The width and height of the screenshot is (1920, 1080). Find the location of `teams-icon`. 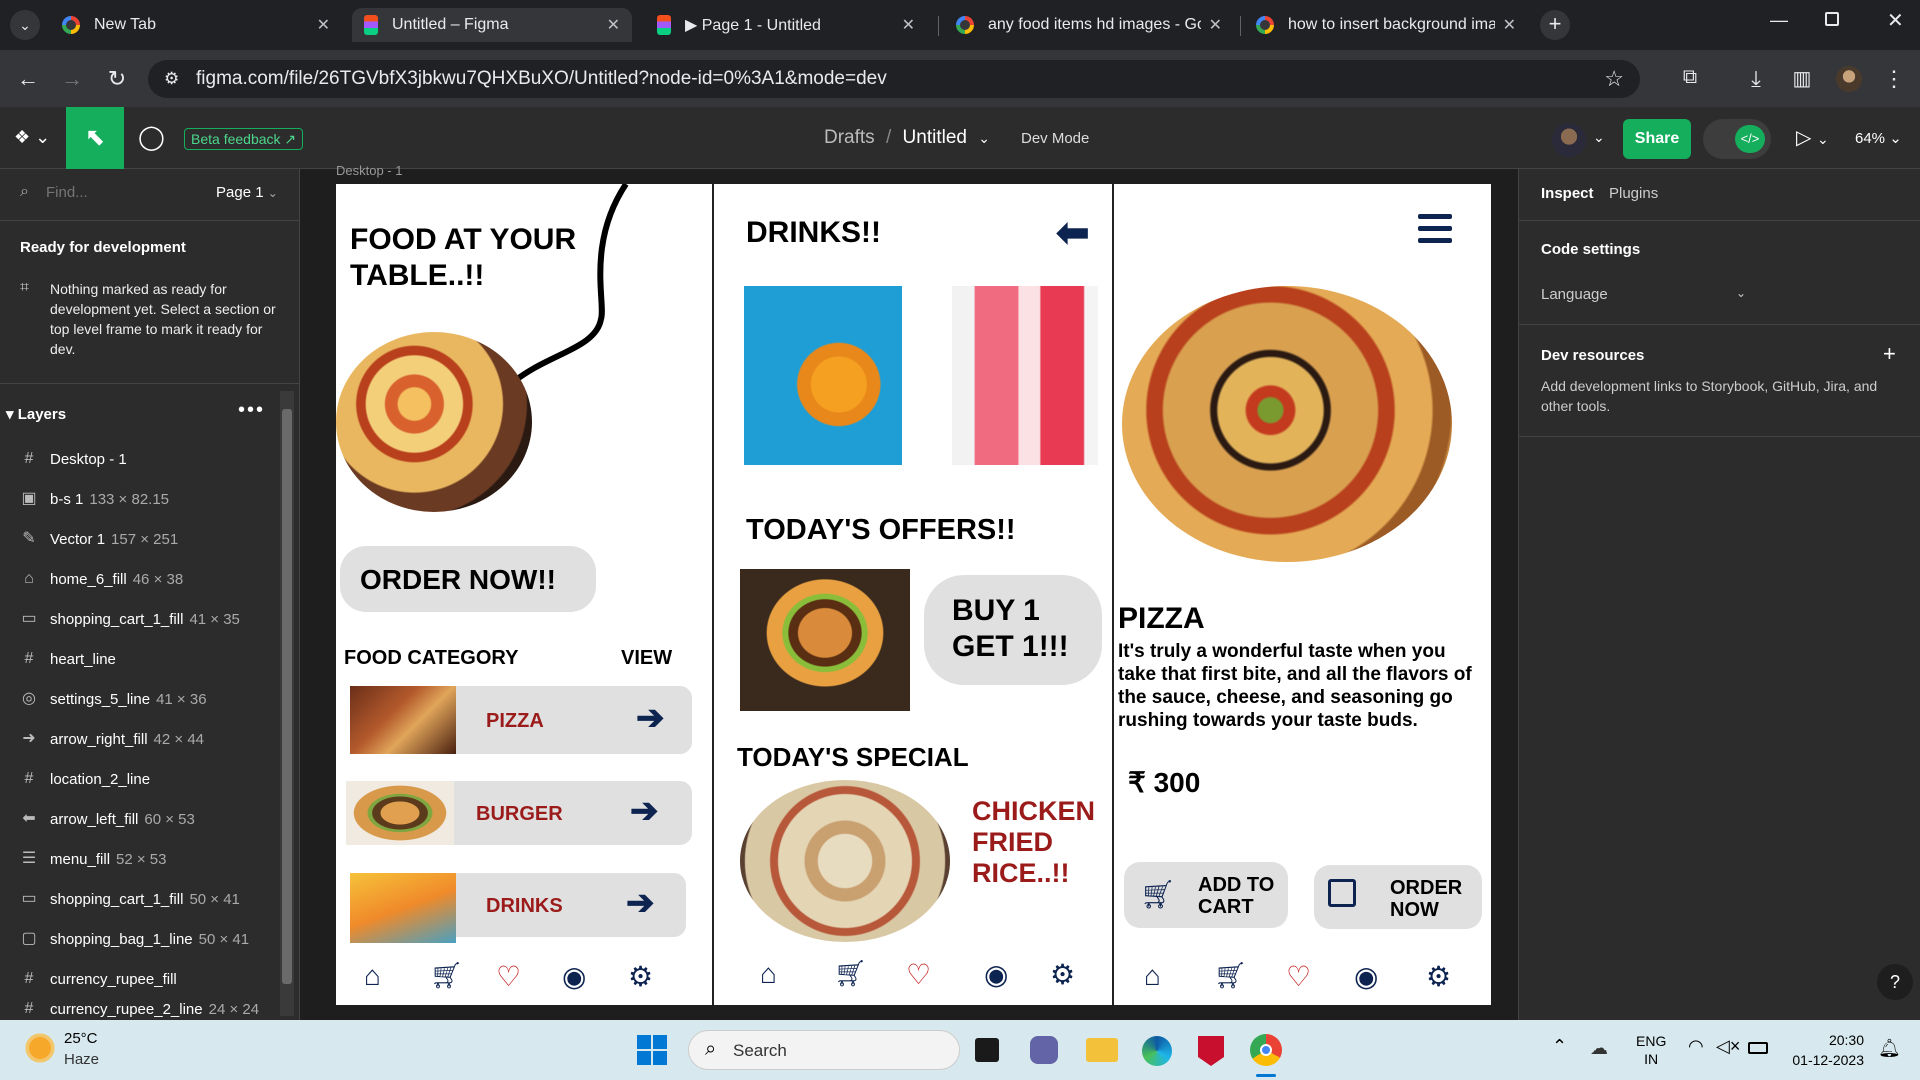

teams-icon is located at coordinates (1044, 1050).